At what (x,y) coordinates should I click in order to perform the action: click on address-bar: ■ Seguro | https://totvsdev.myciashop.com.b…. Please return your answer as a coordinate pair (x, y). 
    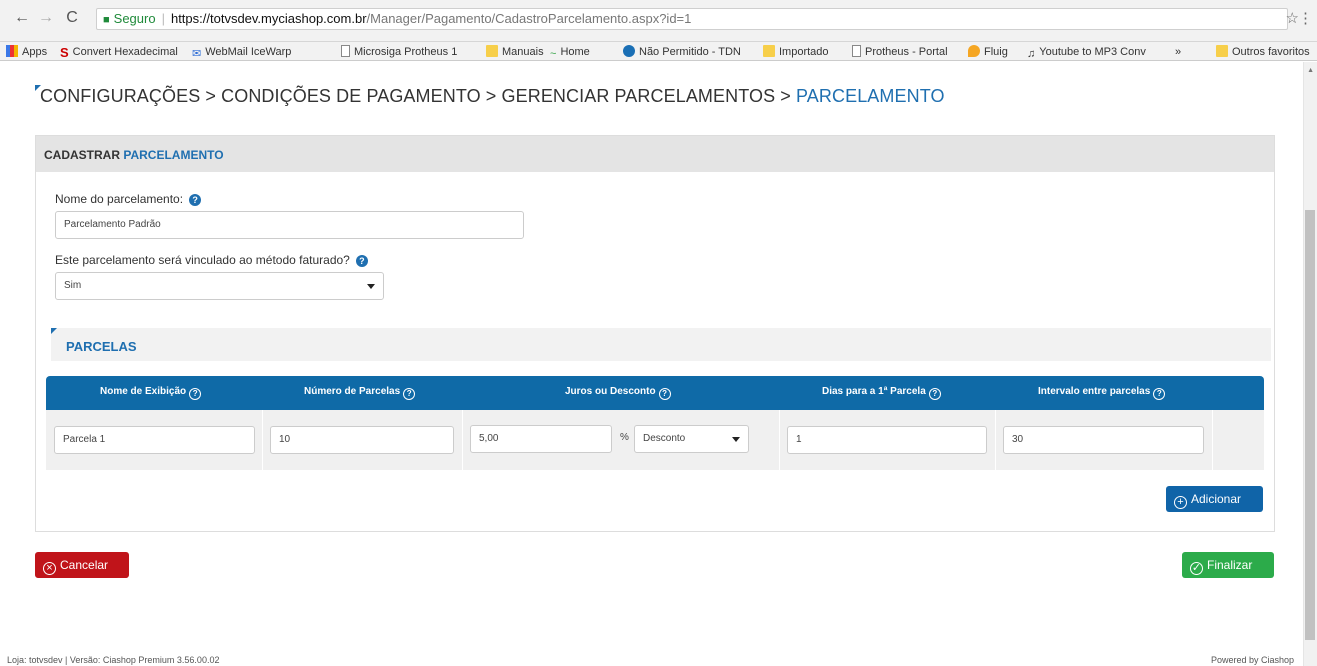
    Looking at the image, I should click on (692, 19).